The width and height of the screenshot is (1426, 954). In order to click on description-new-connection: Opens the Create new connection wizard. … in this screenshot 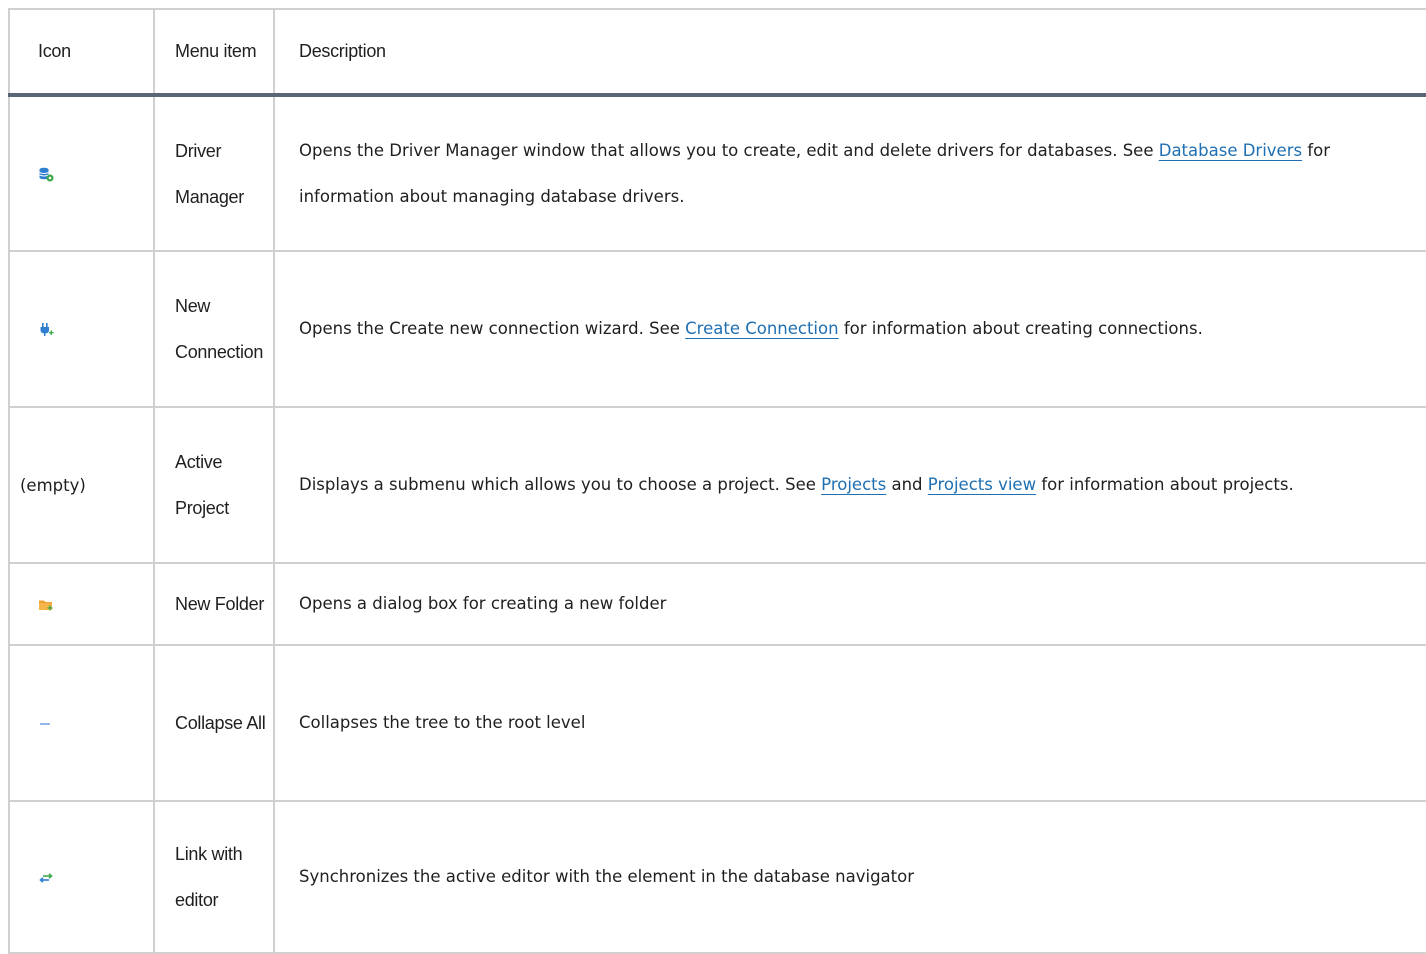, I will do `click(849, 329)`.